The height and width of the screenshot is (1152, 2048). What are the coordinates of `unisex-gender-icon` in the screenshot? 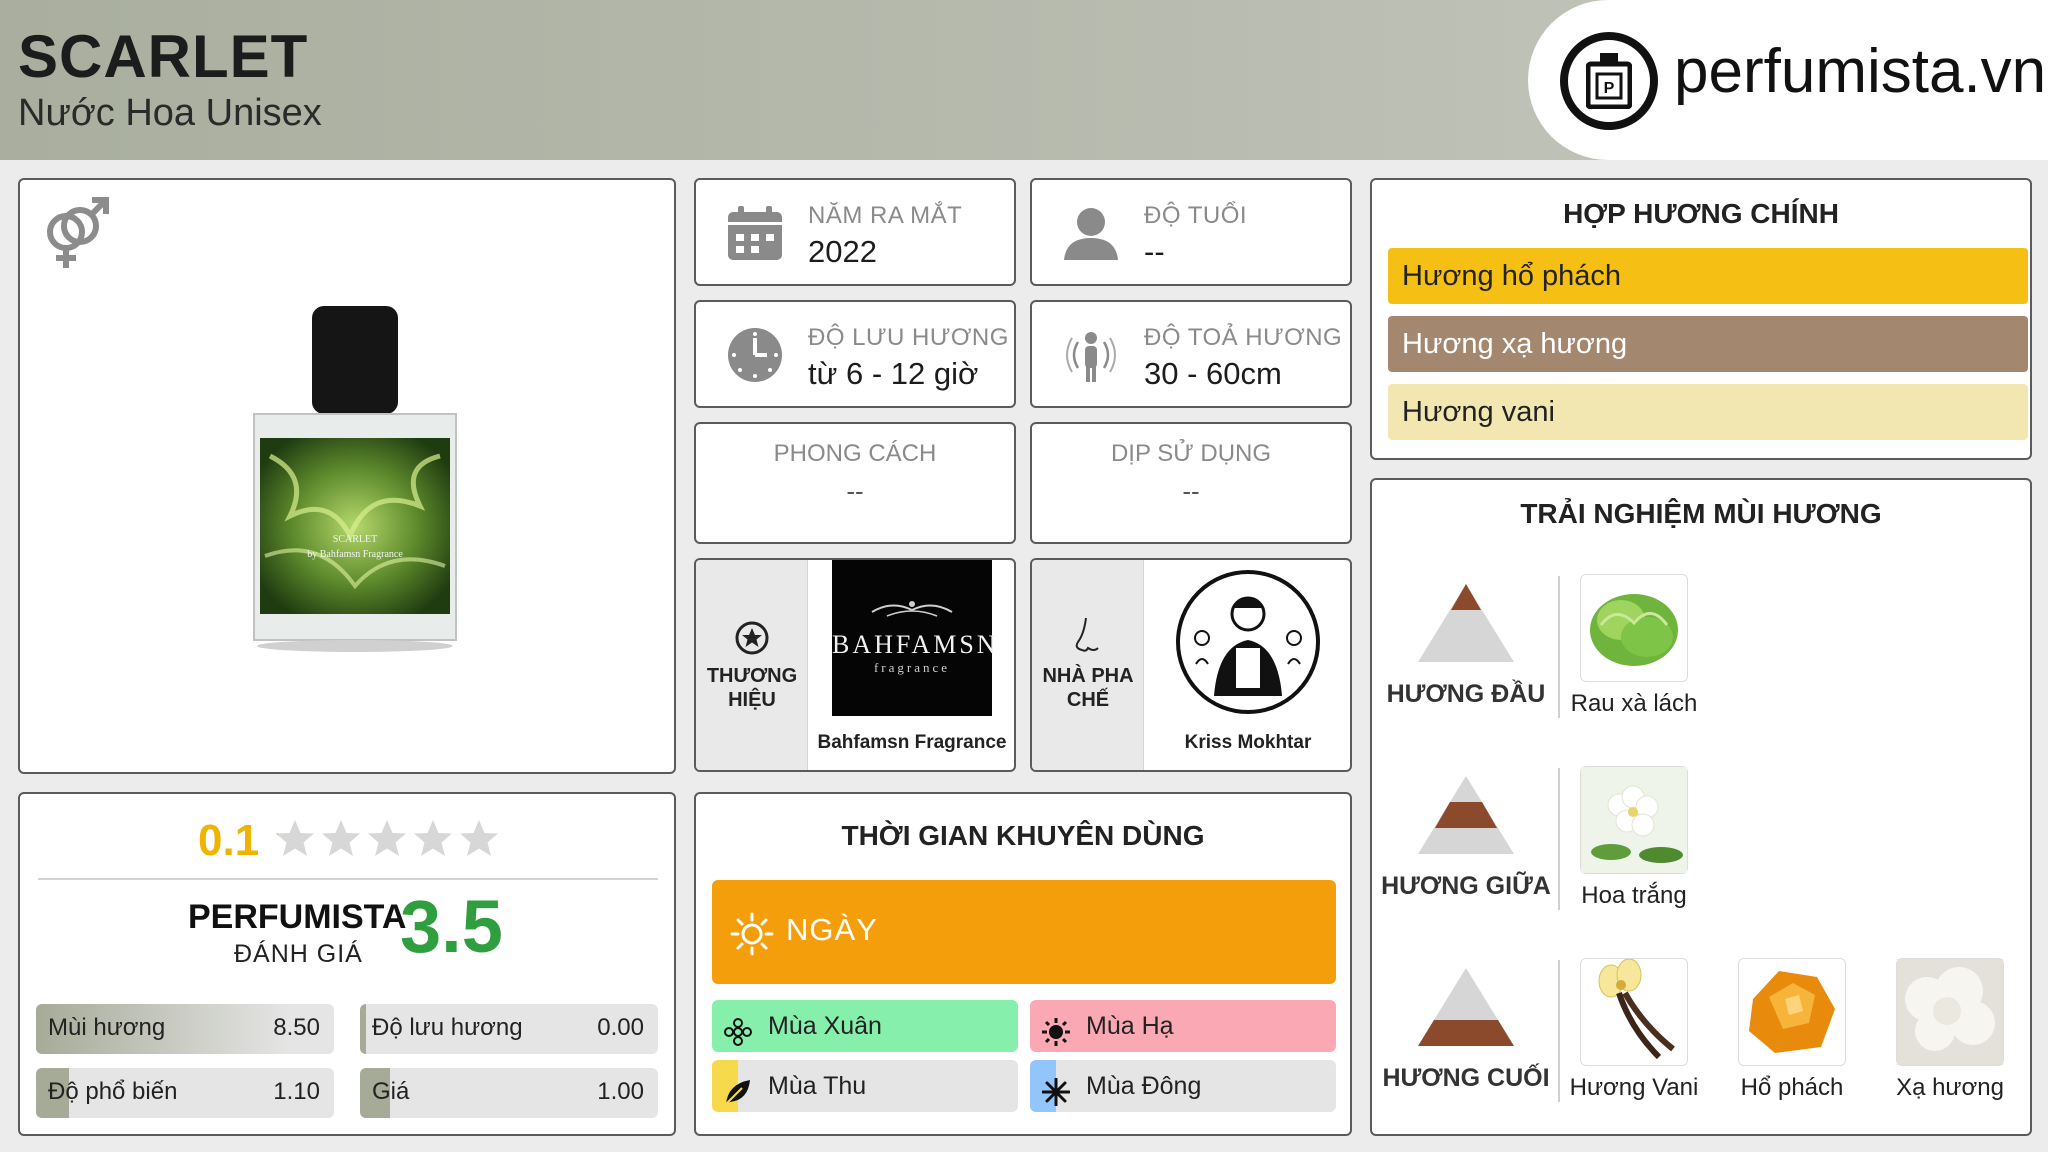 It's located at (74, 236).